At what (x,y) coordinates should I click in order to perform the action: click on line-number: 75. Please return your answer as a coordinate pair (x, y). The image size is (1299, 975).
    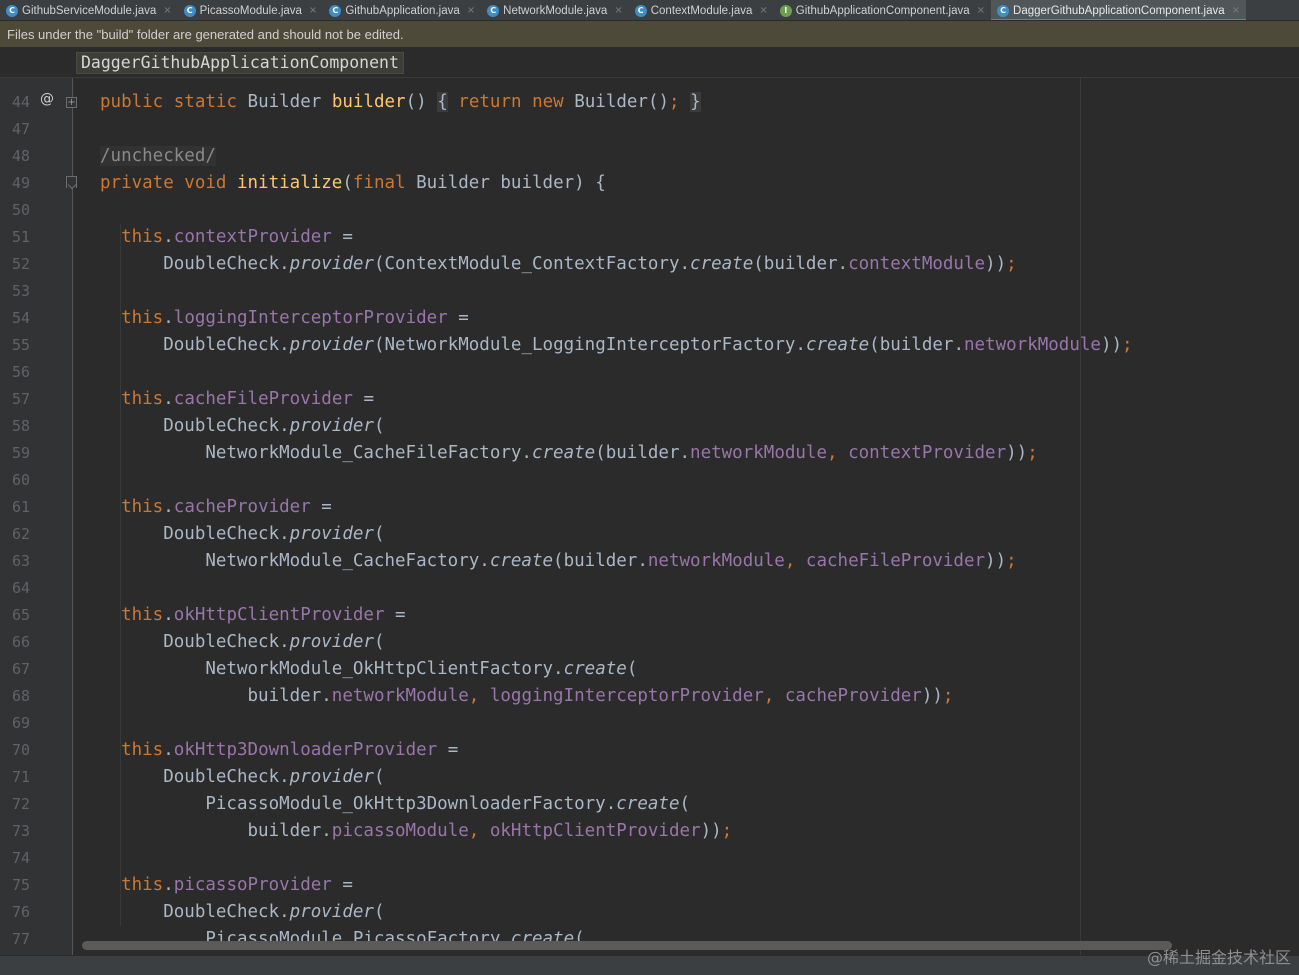
    Looking at the image, I should click on (20, 885).